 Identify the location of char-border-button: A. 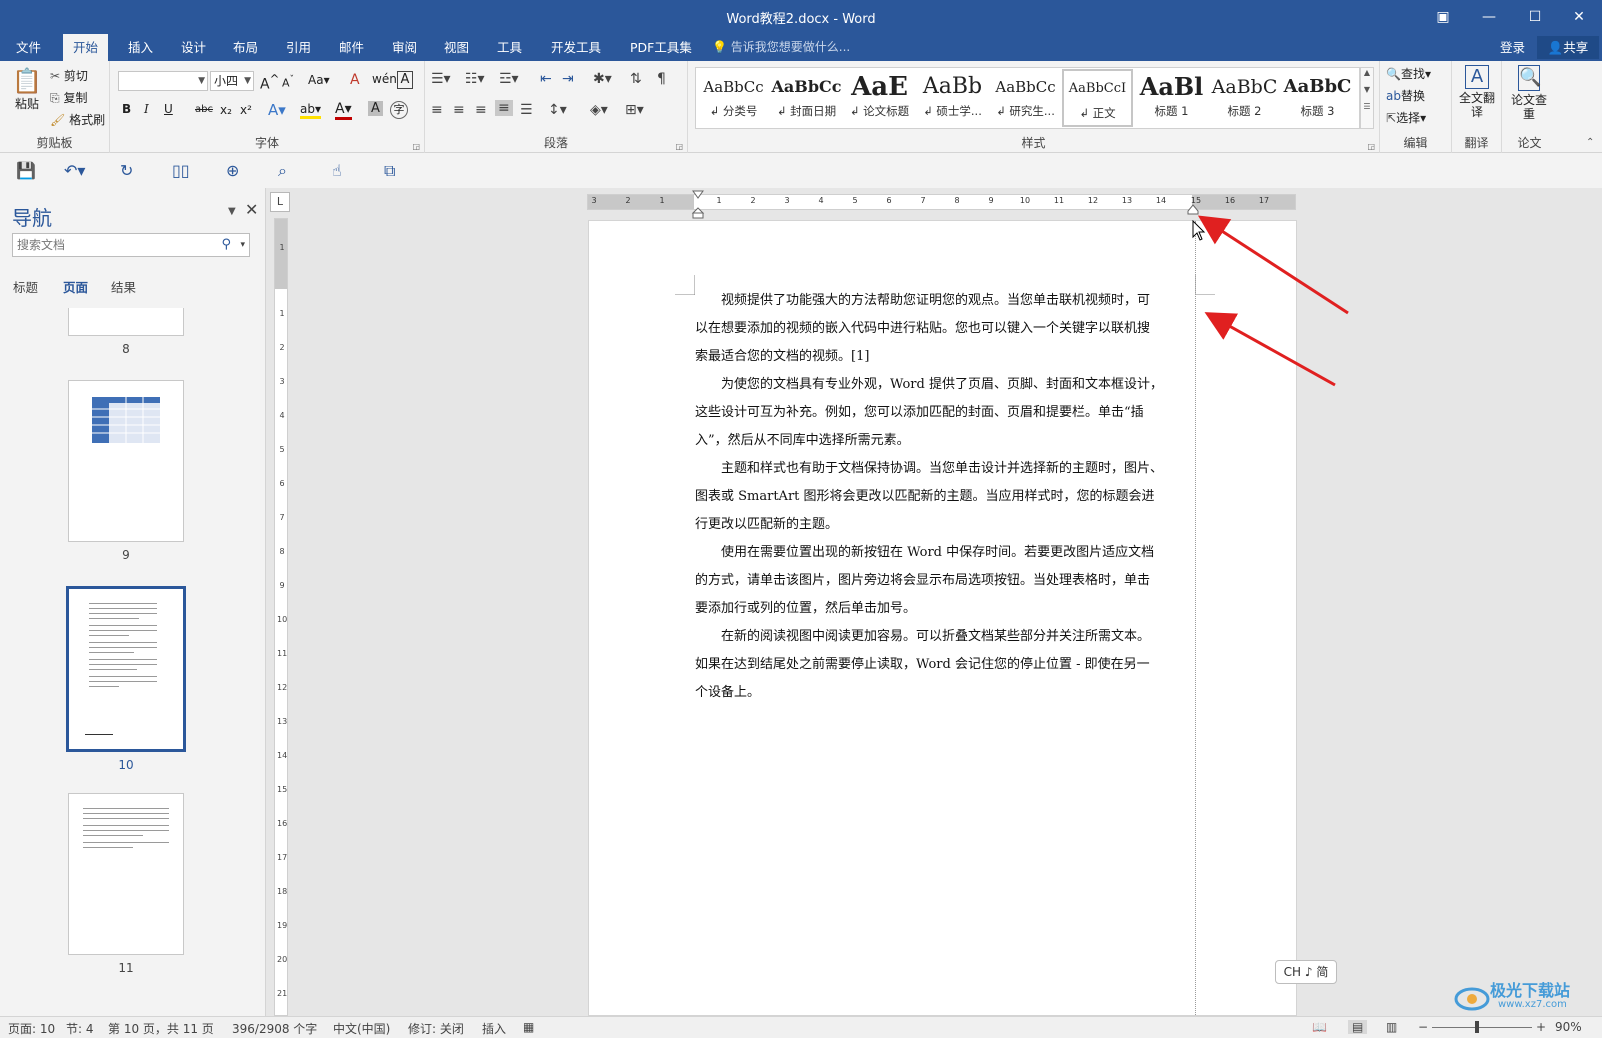
(405, 80).